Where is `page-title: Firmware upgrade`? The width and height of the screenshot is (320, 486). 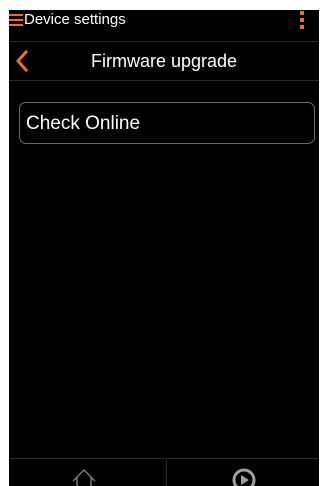
page-title: Firmware upgrade is located at coordinates (164, 61).